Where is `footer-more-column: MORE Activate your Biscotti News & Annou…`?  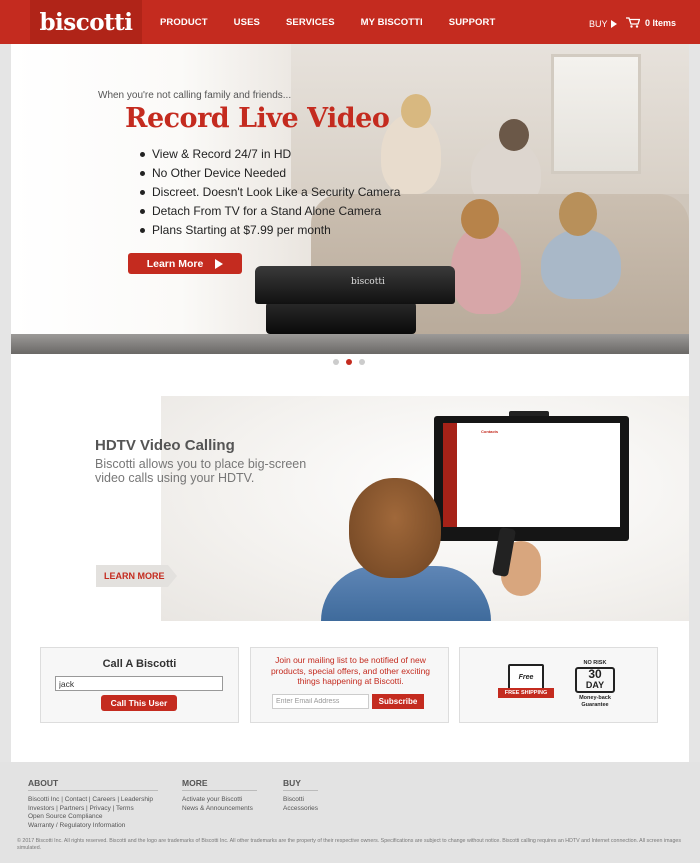
footer-more-column: MORE Activate your Biscotti News & Annou… is located at coordinates (219, 795).